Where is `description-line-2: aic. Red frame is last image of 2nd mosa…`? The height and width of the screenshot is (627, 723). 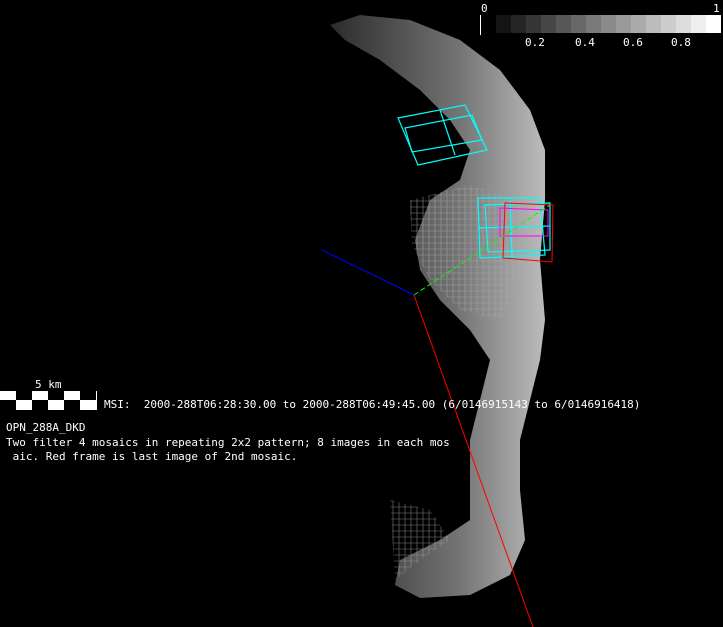
description-line-2: aic. Red frame is last image of 2nd mosa… is located at coordinates (152, 456).